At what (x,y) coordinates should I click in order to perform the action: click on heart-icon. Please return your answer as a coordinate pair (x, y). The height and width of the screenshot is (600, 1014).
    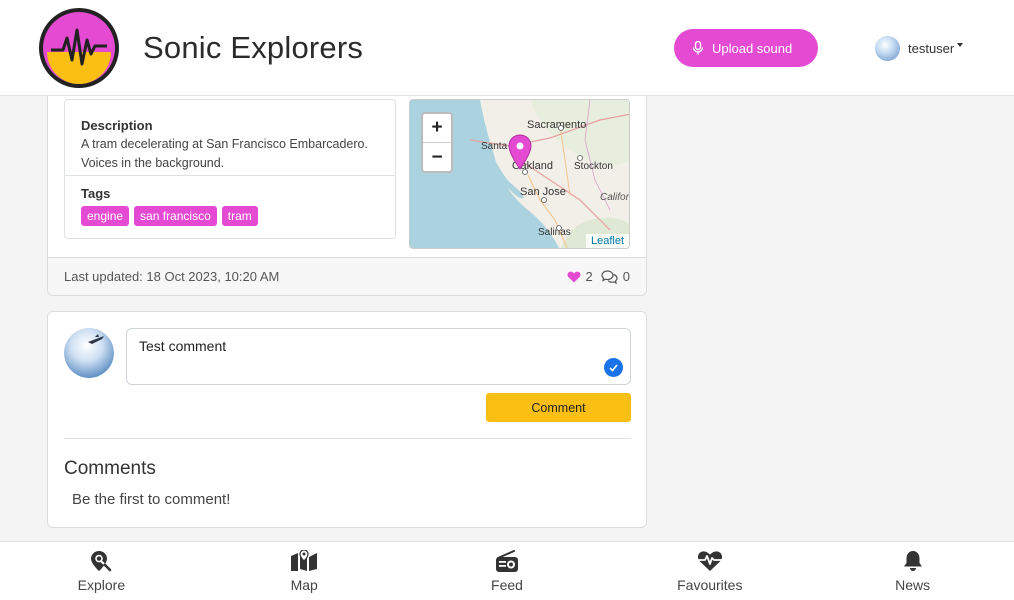
    Looking at the image, I should click on (573, 276).